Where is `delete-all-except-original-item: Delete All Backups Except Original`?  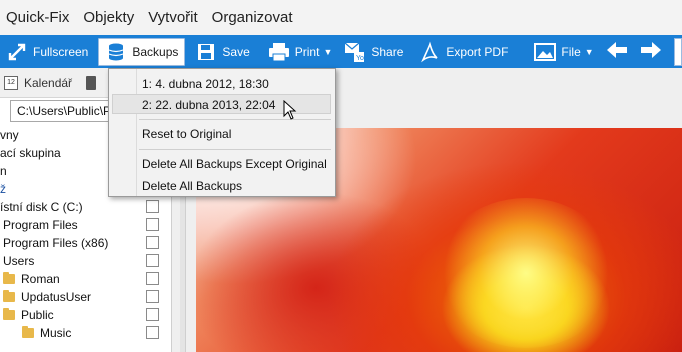 delete-all-except-original-item: Delete All Backups Except Original is located at coordinates (234, 164).